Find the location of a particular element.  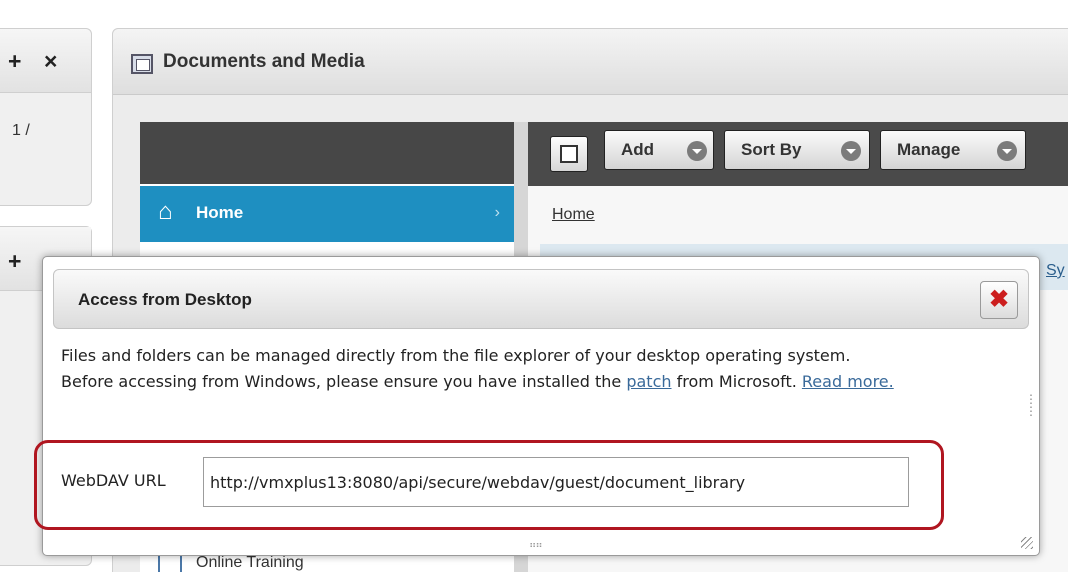

select-all-checkbox is located at coordinates (569, 154).